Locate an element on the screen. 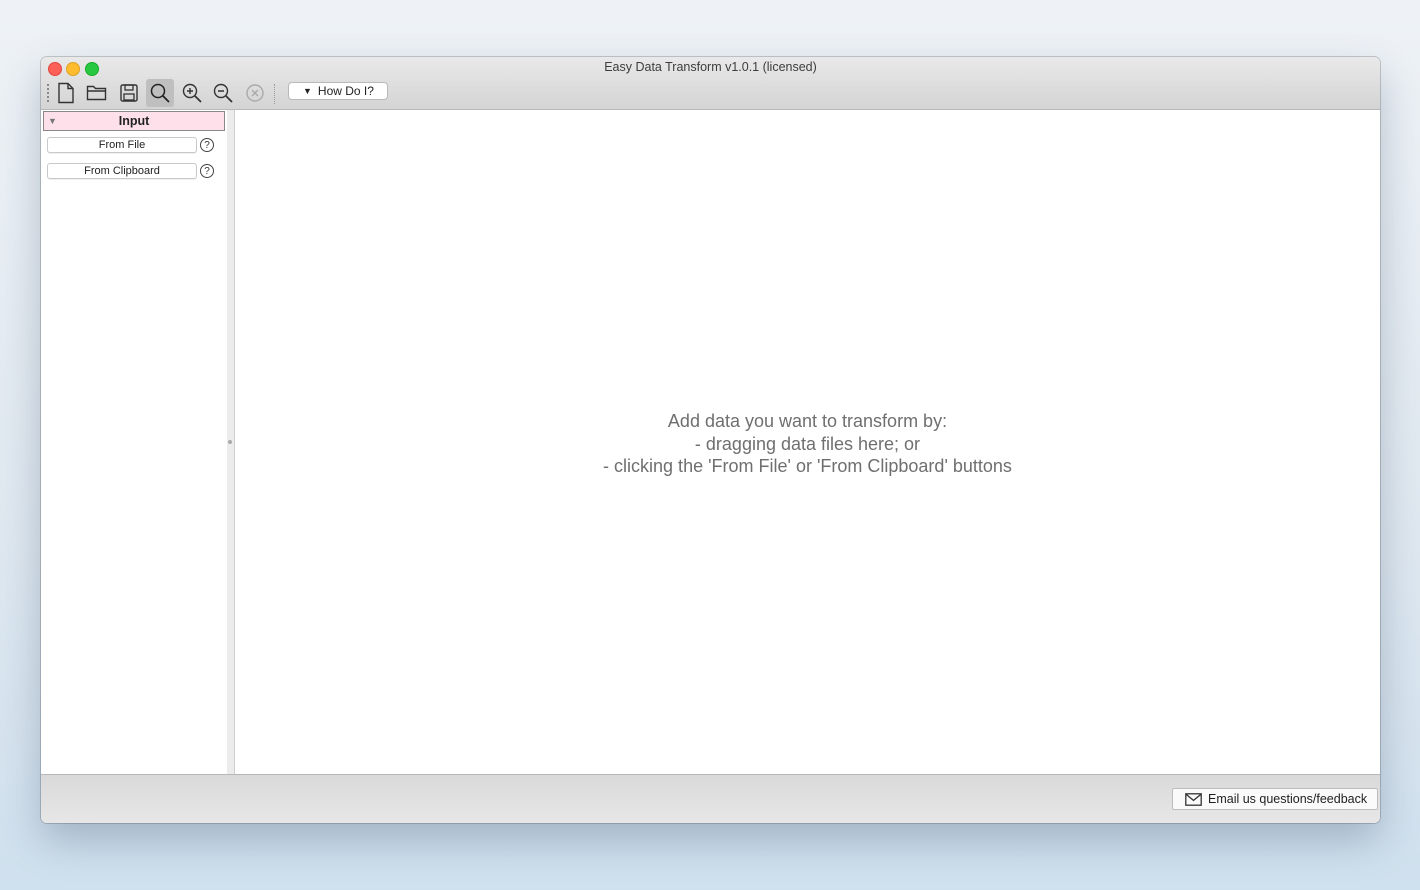  window-title: Easy Data Transform v1.0.1 (licensed) is located at coordinates (710, 67).